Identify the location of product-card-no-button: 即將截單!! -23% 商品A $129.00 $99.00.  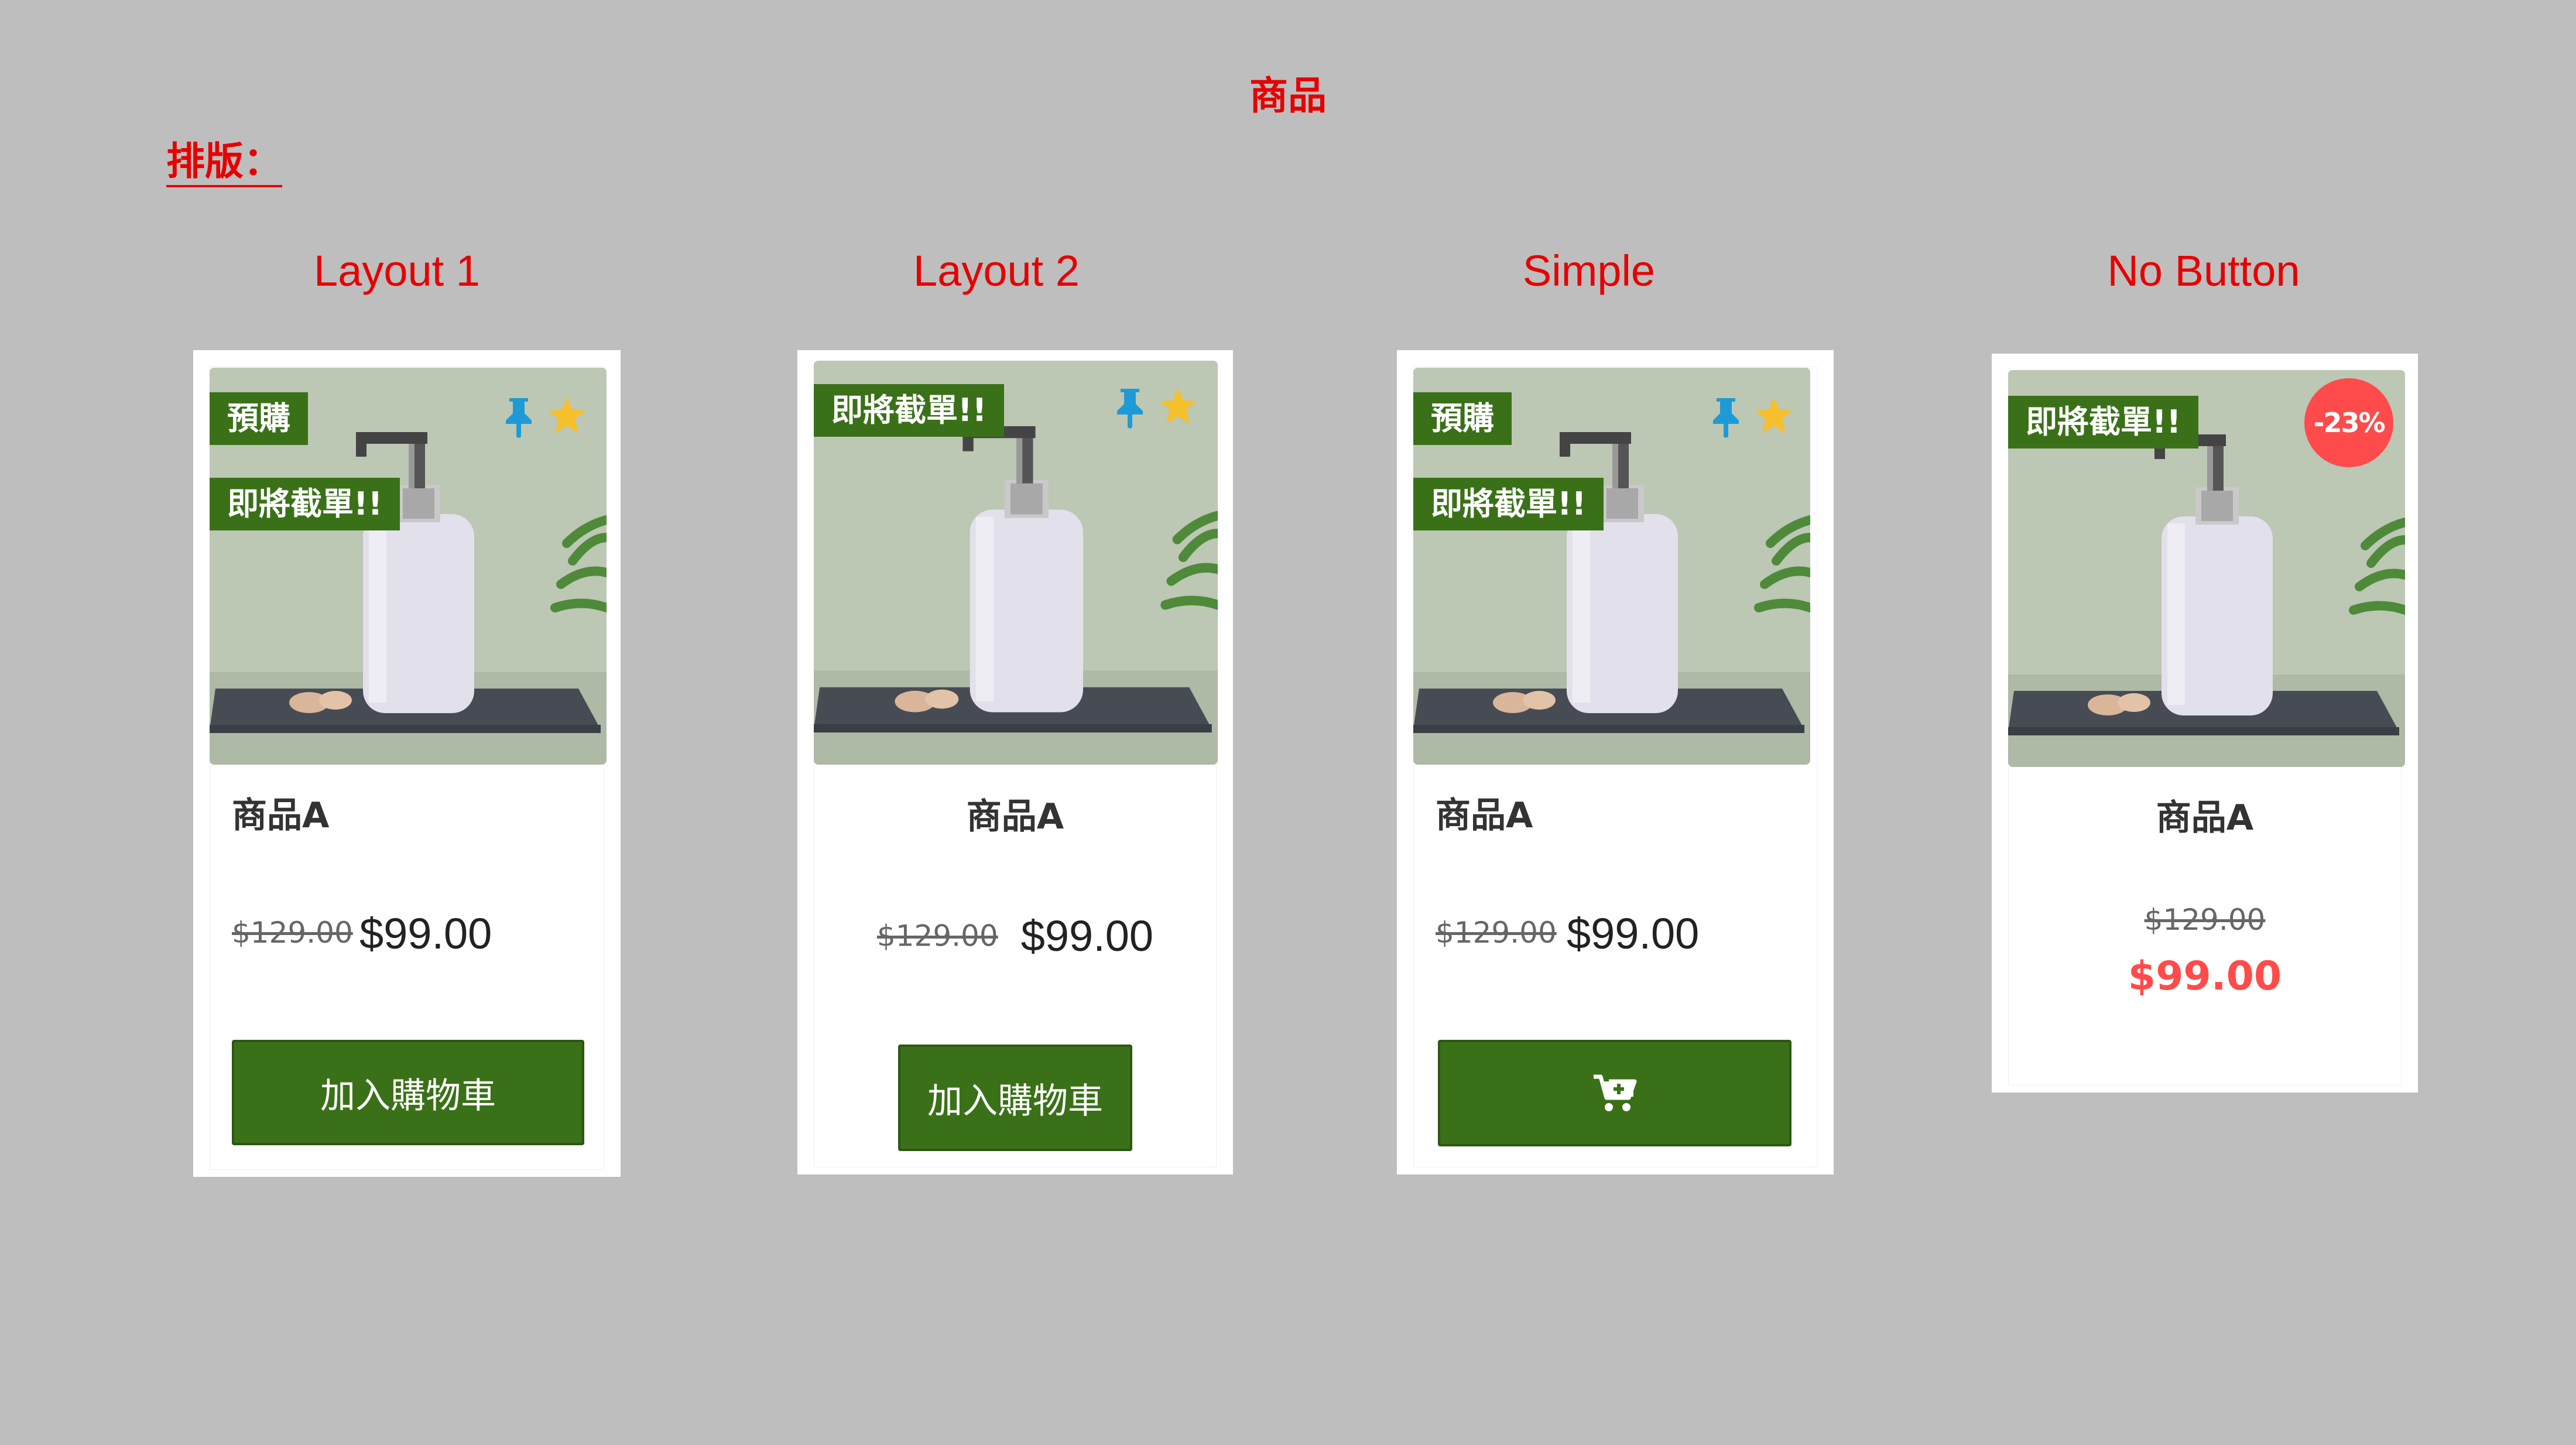
(2205, 723).